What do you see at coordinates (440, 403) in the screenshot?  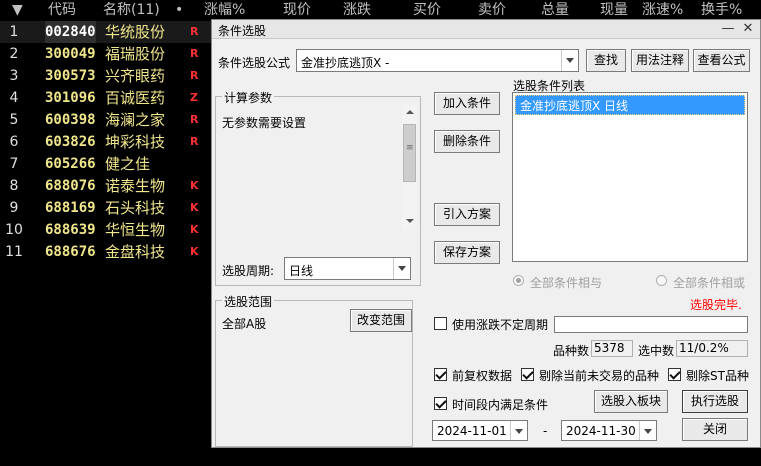 I see `time-range-checkbox` at bounding box center [440, 403].